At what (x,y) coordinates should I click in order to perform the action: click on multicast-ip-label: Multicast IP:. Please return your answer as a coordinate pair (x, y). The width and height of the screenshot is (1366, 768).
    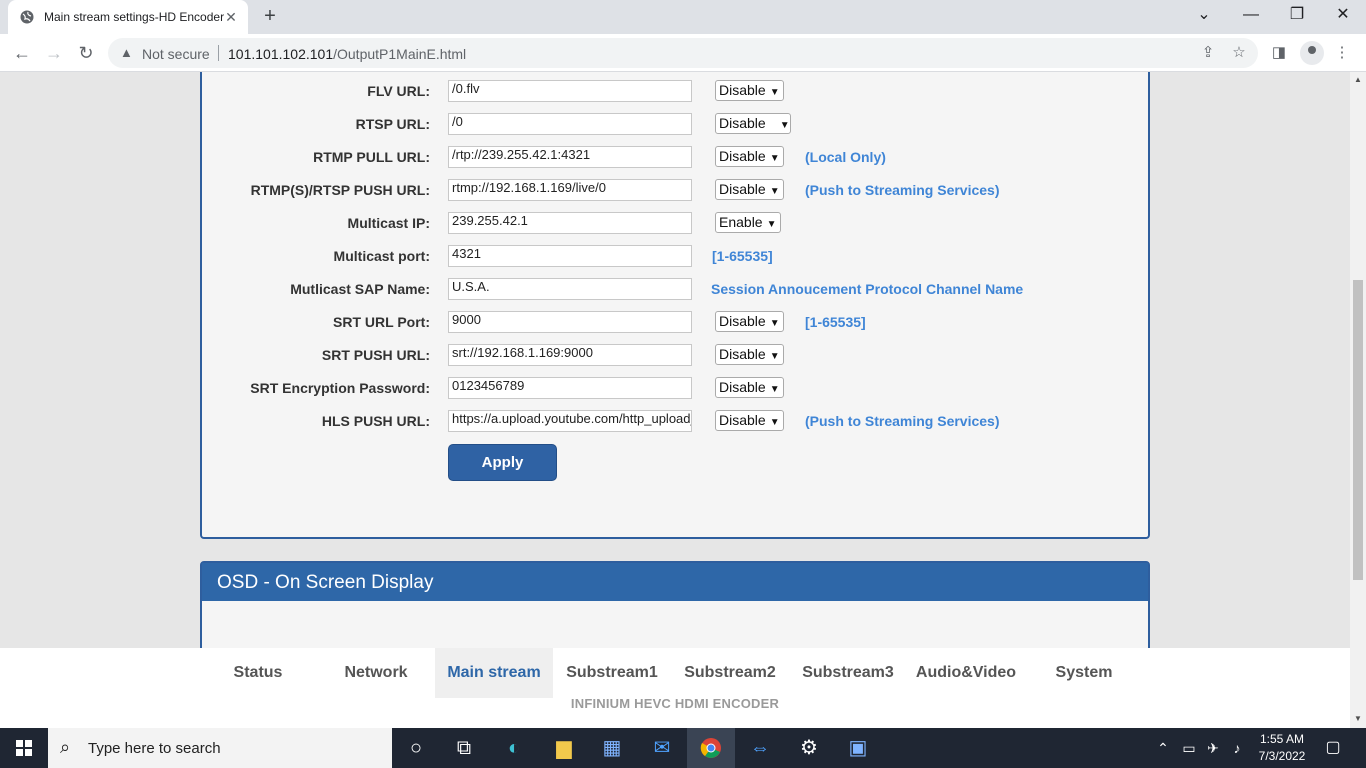
    Looking at the image, I should click on (388, 223).